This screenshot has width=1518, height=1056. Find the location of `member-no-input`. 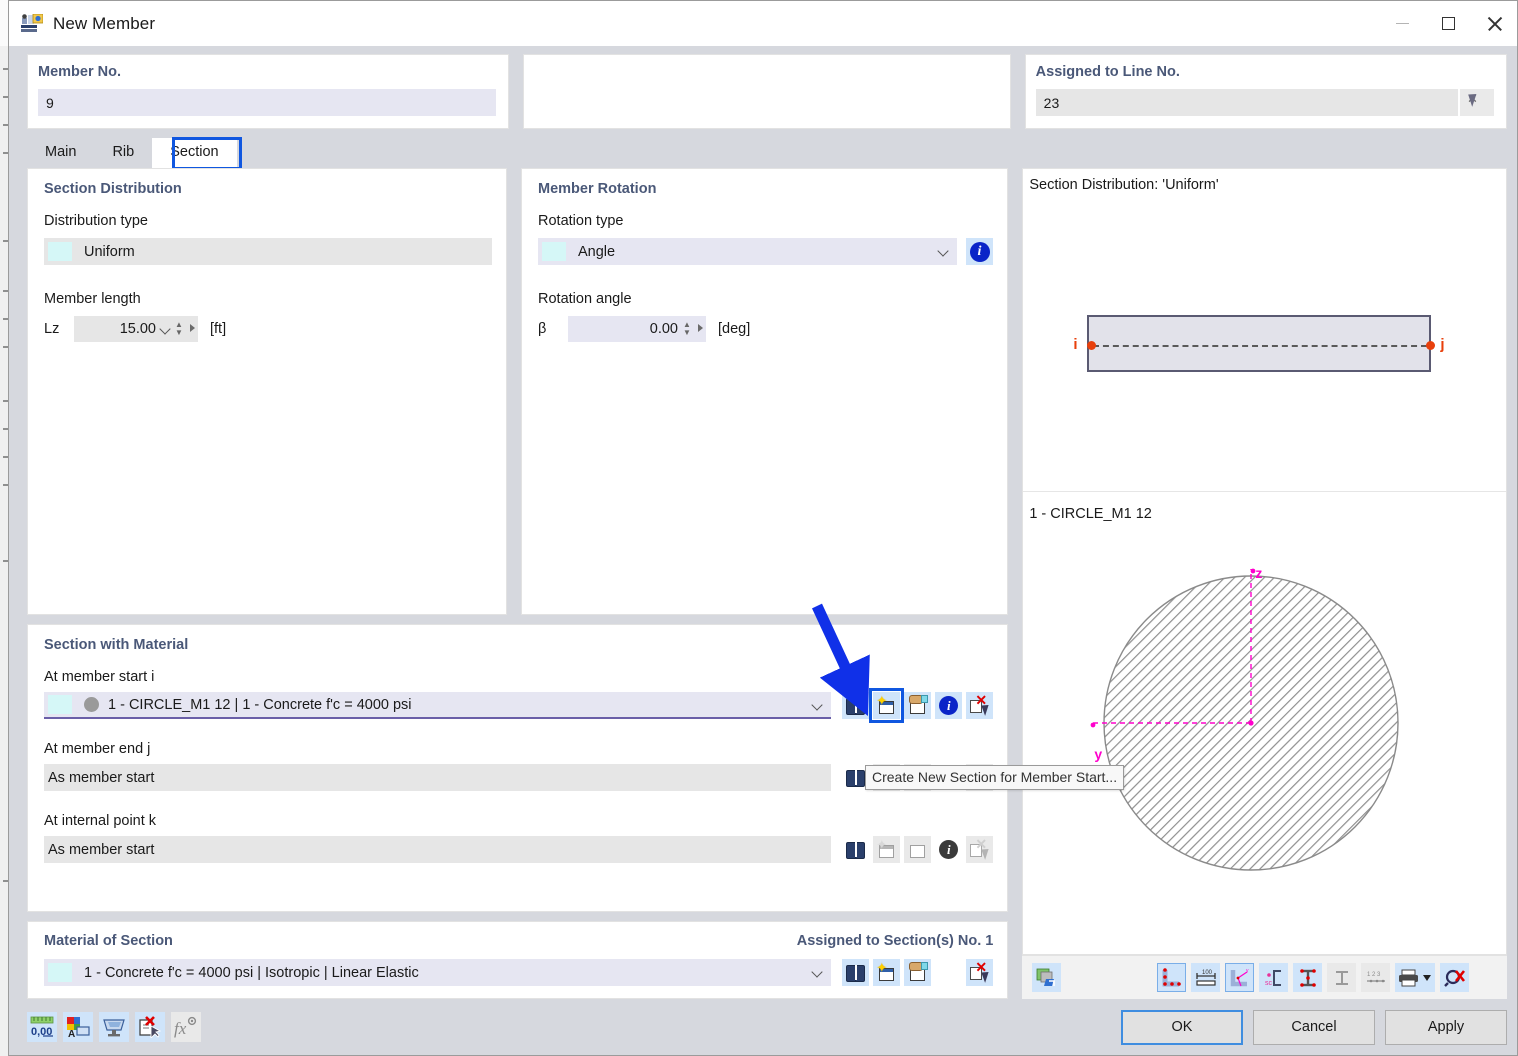

member-no-input is located at coordinates (267, 102).